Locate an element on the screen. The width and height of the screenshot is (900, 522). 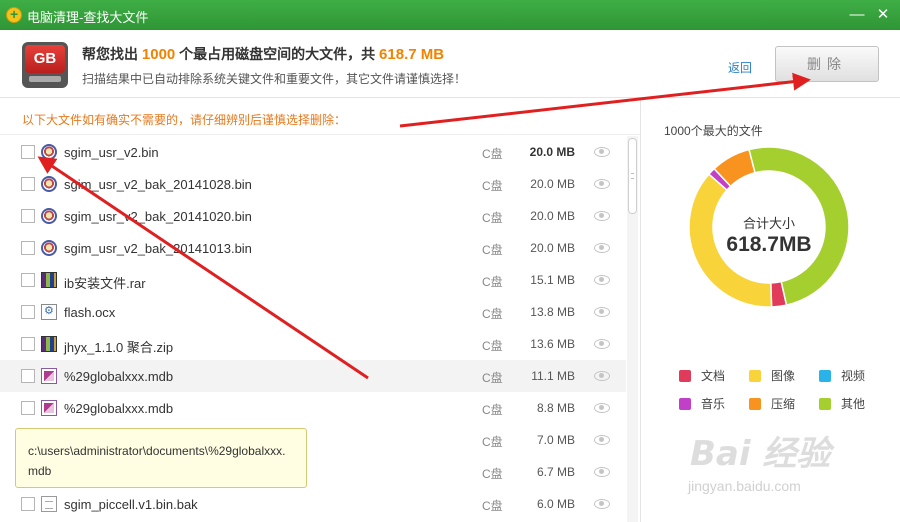
bak-icon is located at coordinates (49, 504).